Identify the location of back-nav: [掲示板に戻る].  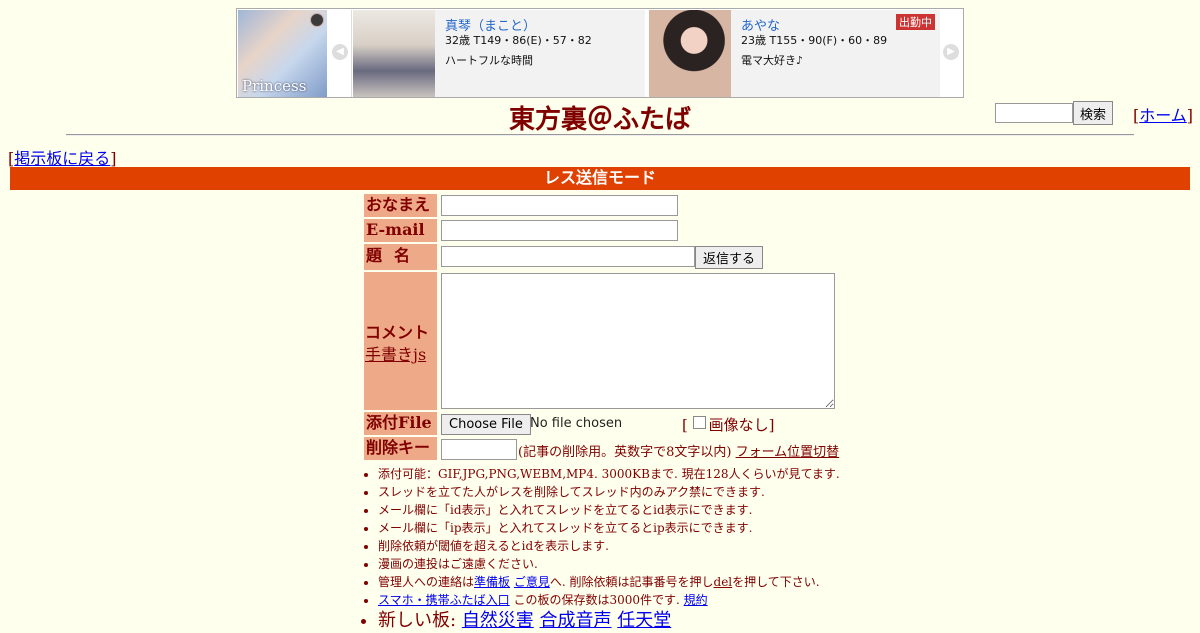
(62, 157).